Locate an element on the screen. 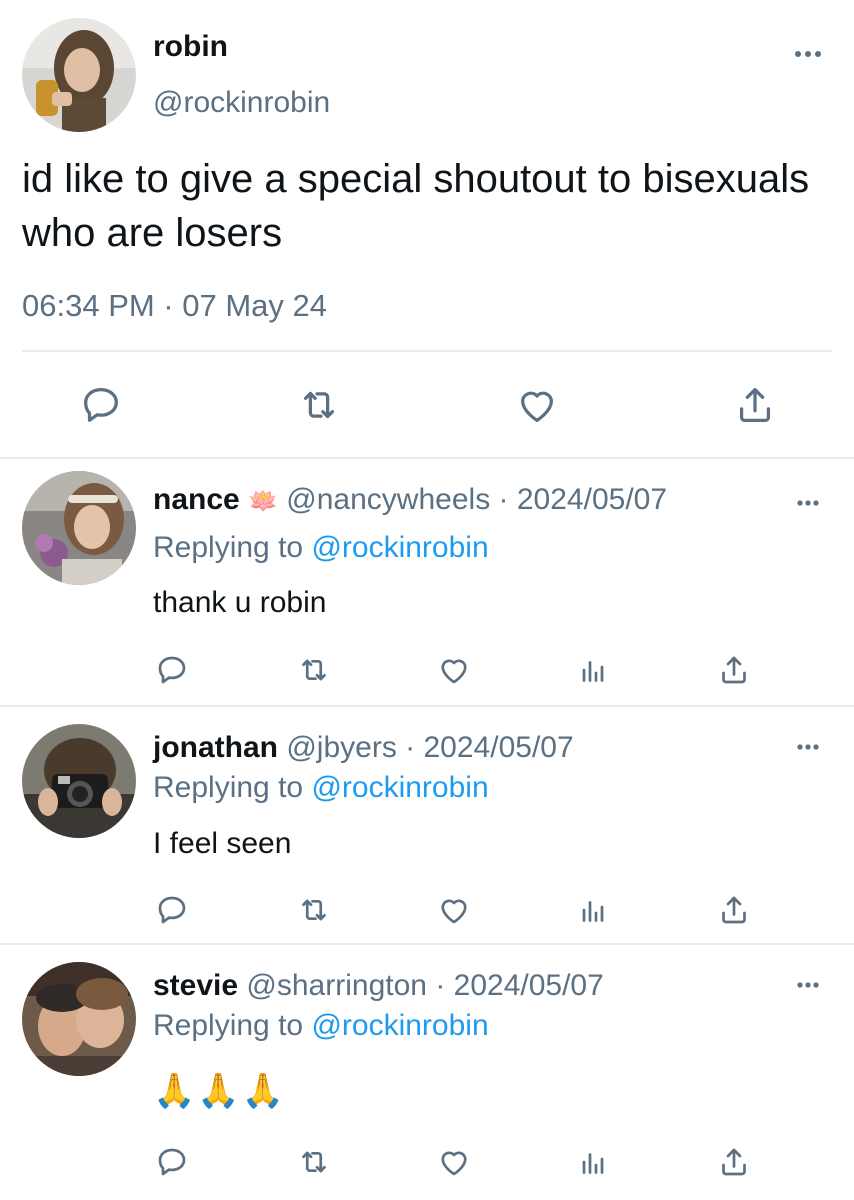 This screenshot has width=854, height=1200. user-handle: @jbyers is located at coordinates (341, 747).